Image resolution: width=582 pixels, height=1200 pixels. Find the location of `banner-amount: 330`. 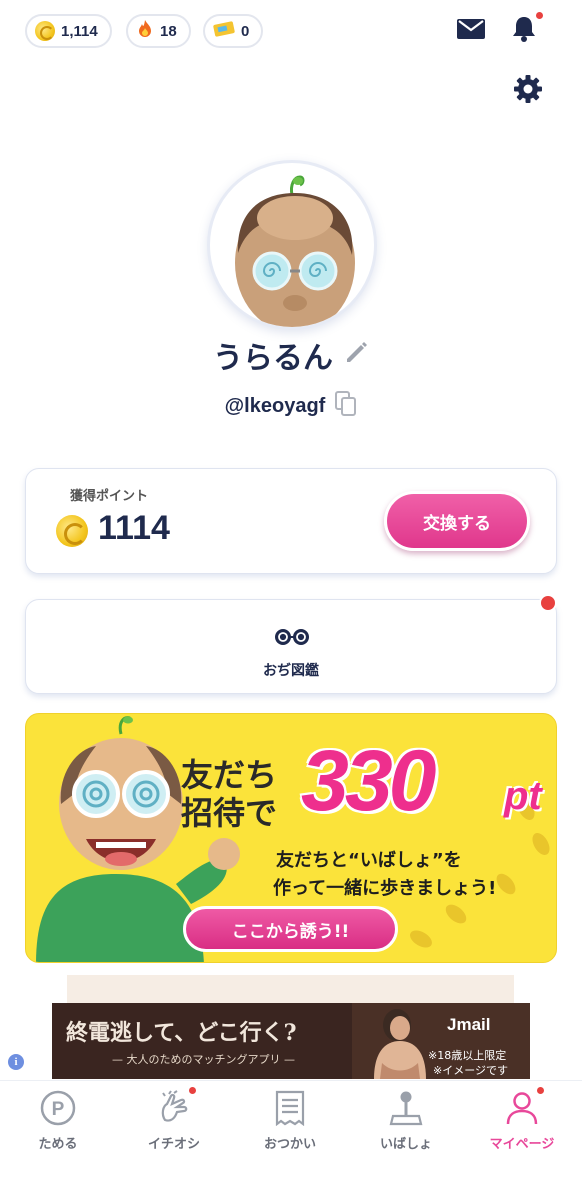

banner-amount: 330 is located at coordinates (368, 781).